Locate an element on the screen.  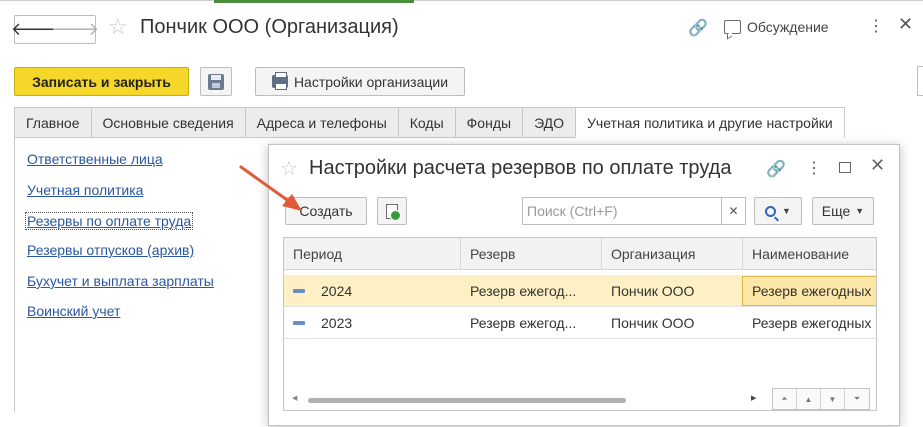
top-divider is located at coordinates (461, 0).